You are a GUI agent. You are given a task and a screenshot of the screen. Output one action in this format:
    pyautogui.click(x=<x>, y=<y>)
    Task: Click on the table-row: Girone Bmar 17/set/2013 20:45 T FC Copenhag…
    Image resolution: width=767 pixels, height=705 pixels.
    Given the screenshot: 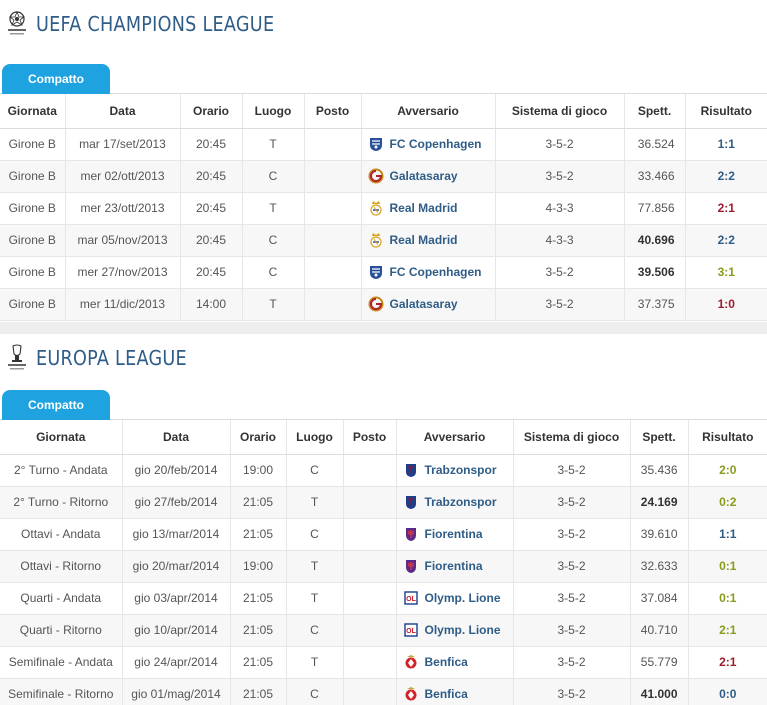 What is the action you would take?
    pyautogui.click(x=383, y=144)
    